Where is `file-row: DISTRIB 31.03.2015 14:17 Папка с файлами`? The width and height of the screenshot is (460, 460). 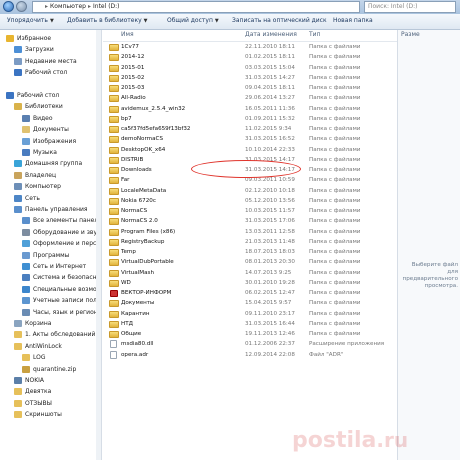
file-row: DISTRIB 31.03.2015 14:17 Папка с файлами is located at coordinates (250, 160).